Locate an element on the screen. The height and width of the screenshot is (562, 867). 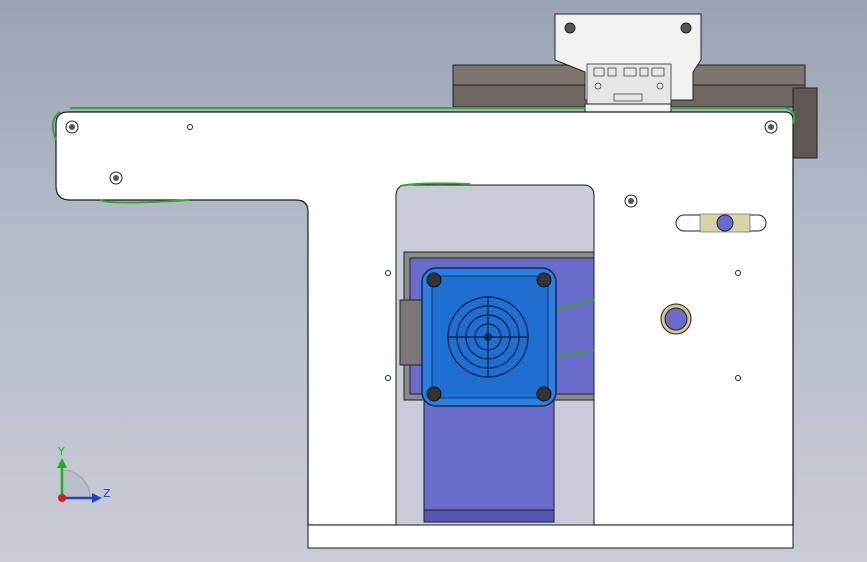
coordinate-triad-icon: Y Z is located at coordinates (84, 474).